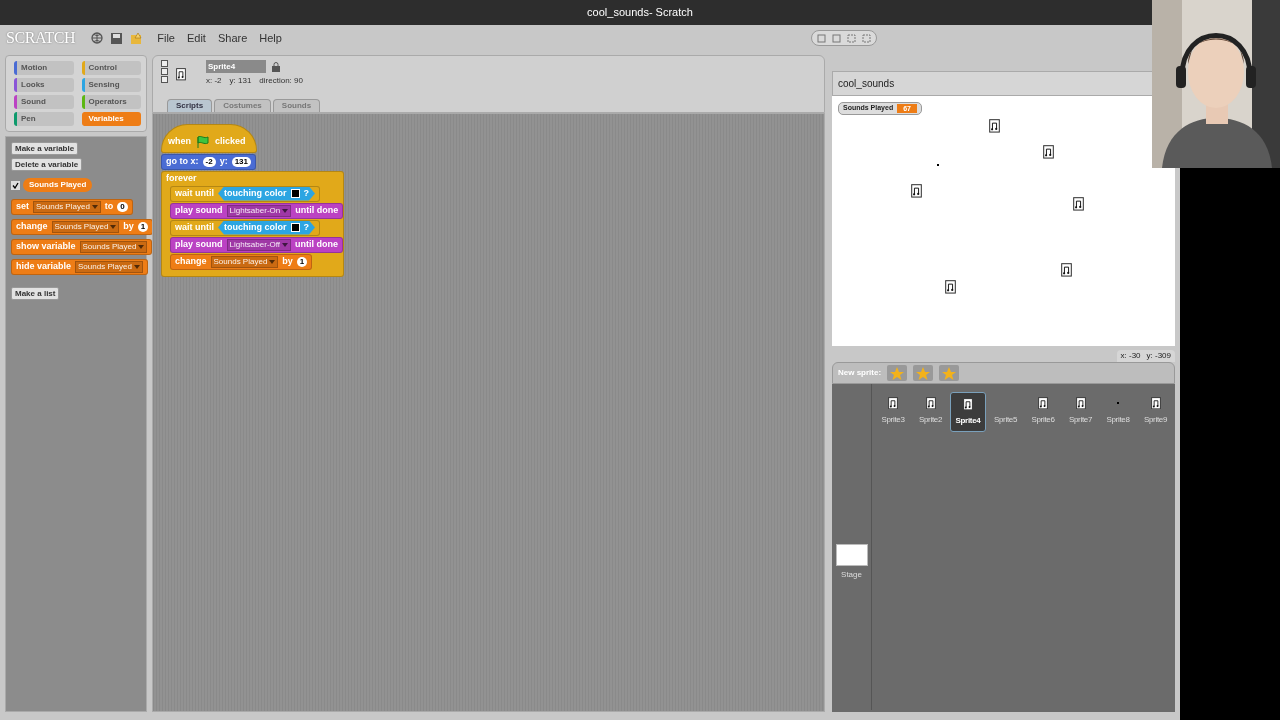  Describe the element at coordinates (1005, 412) in the screenshot. I see `sprite-tile: Sprite5` at that location.